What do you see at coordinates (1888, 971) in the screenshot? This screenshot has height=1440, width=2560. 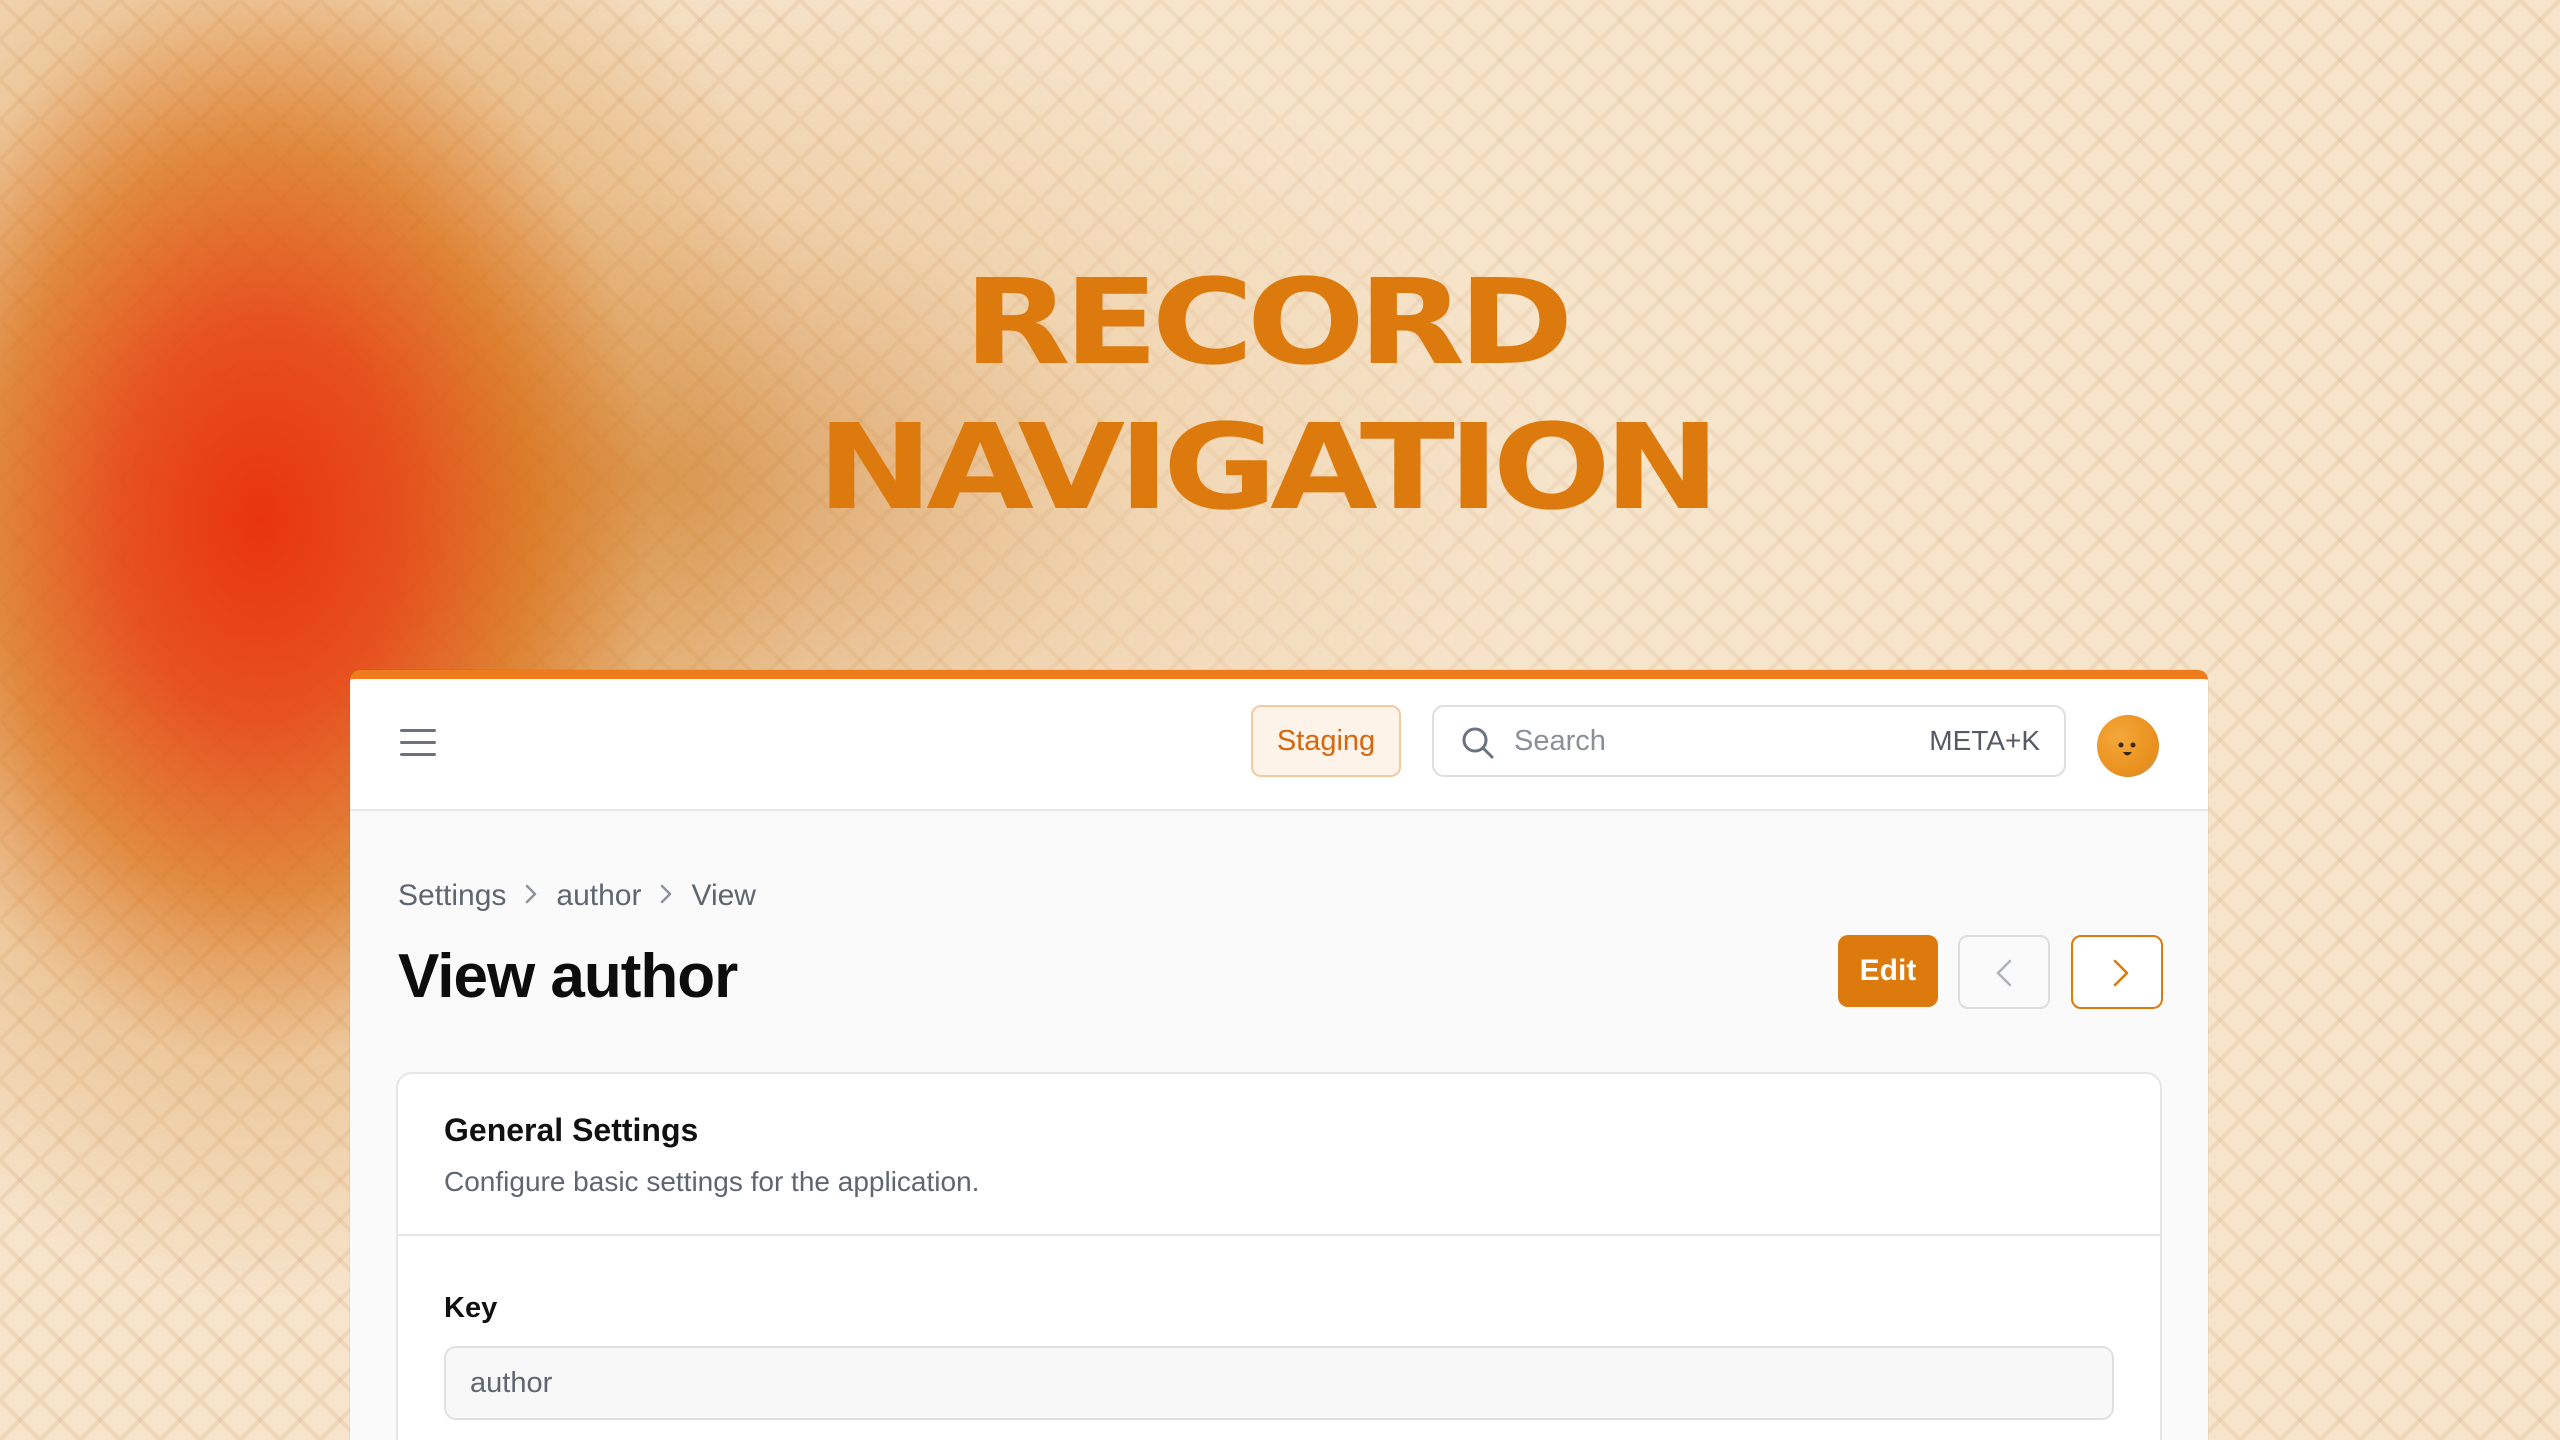 I see `edit-button: Edit` at bounding box center [1888, 971].